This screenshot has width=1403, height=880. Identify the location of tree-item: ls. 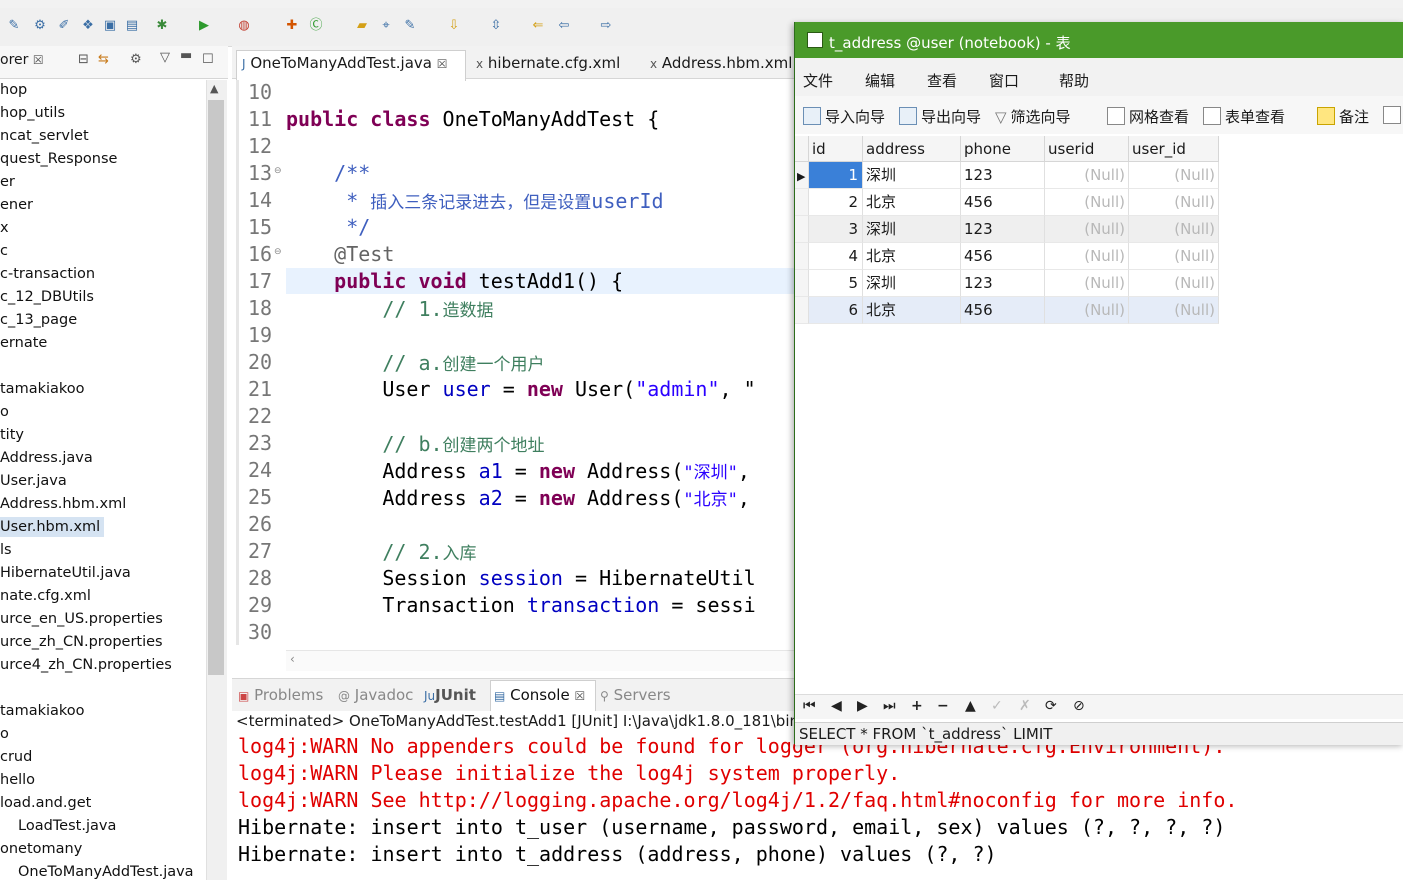
(6, 550).